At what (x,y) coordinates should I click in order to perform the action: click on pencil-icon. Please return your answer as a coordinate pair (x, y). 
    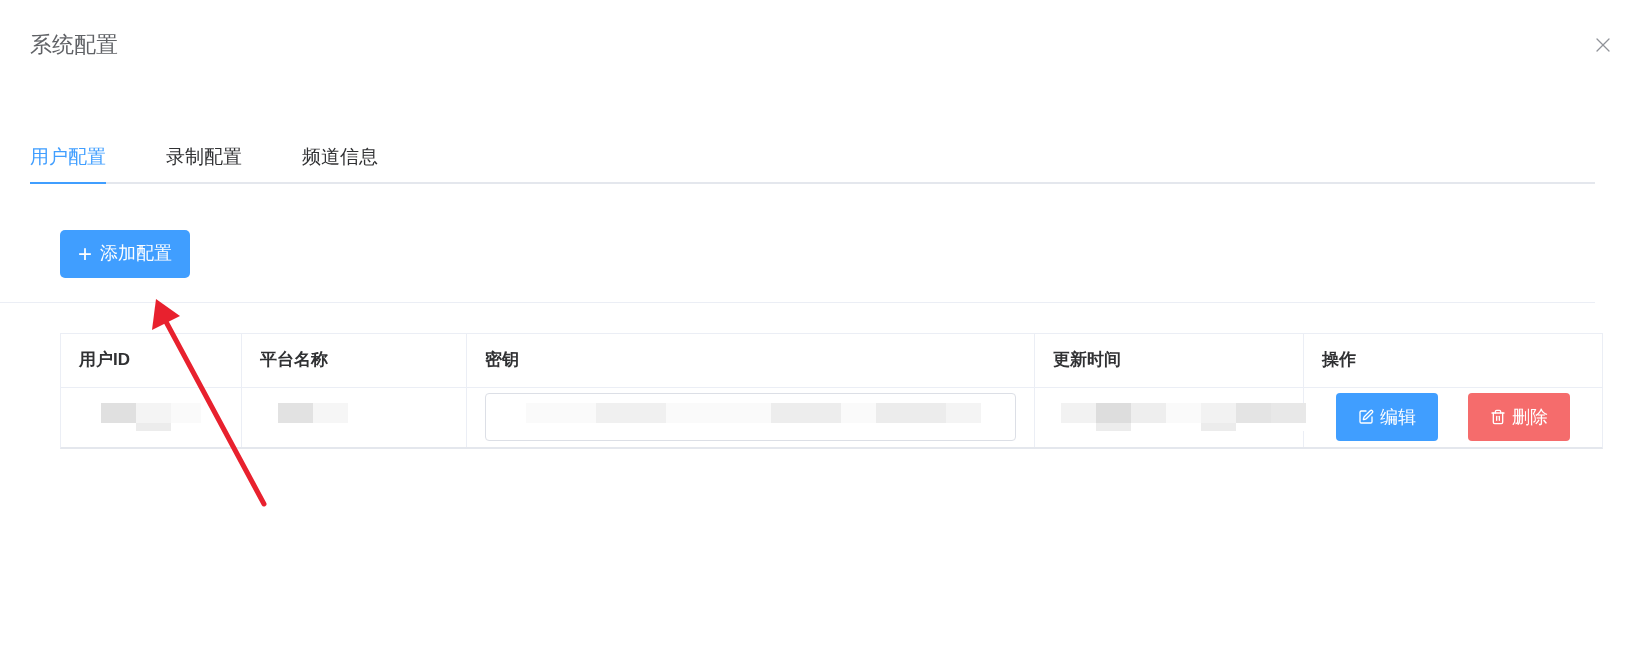
    Looking at the image, I should click on (1366, 417).